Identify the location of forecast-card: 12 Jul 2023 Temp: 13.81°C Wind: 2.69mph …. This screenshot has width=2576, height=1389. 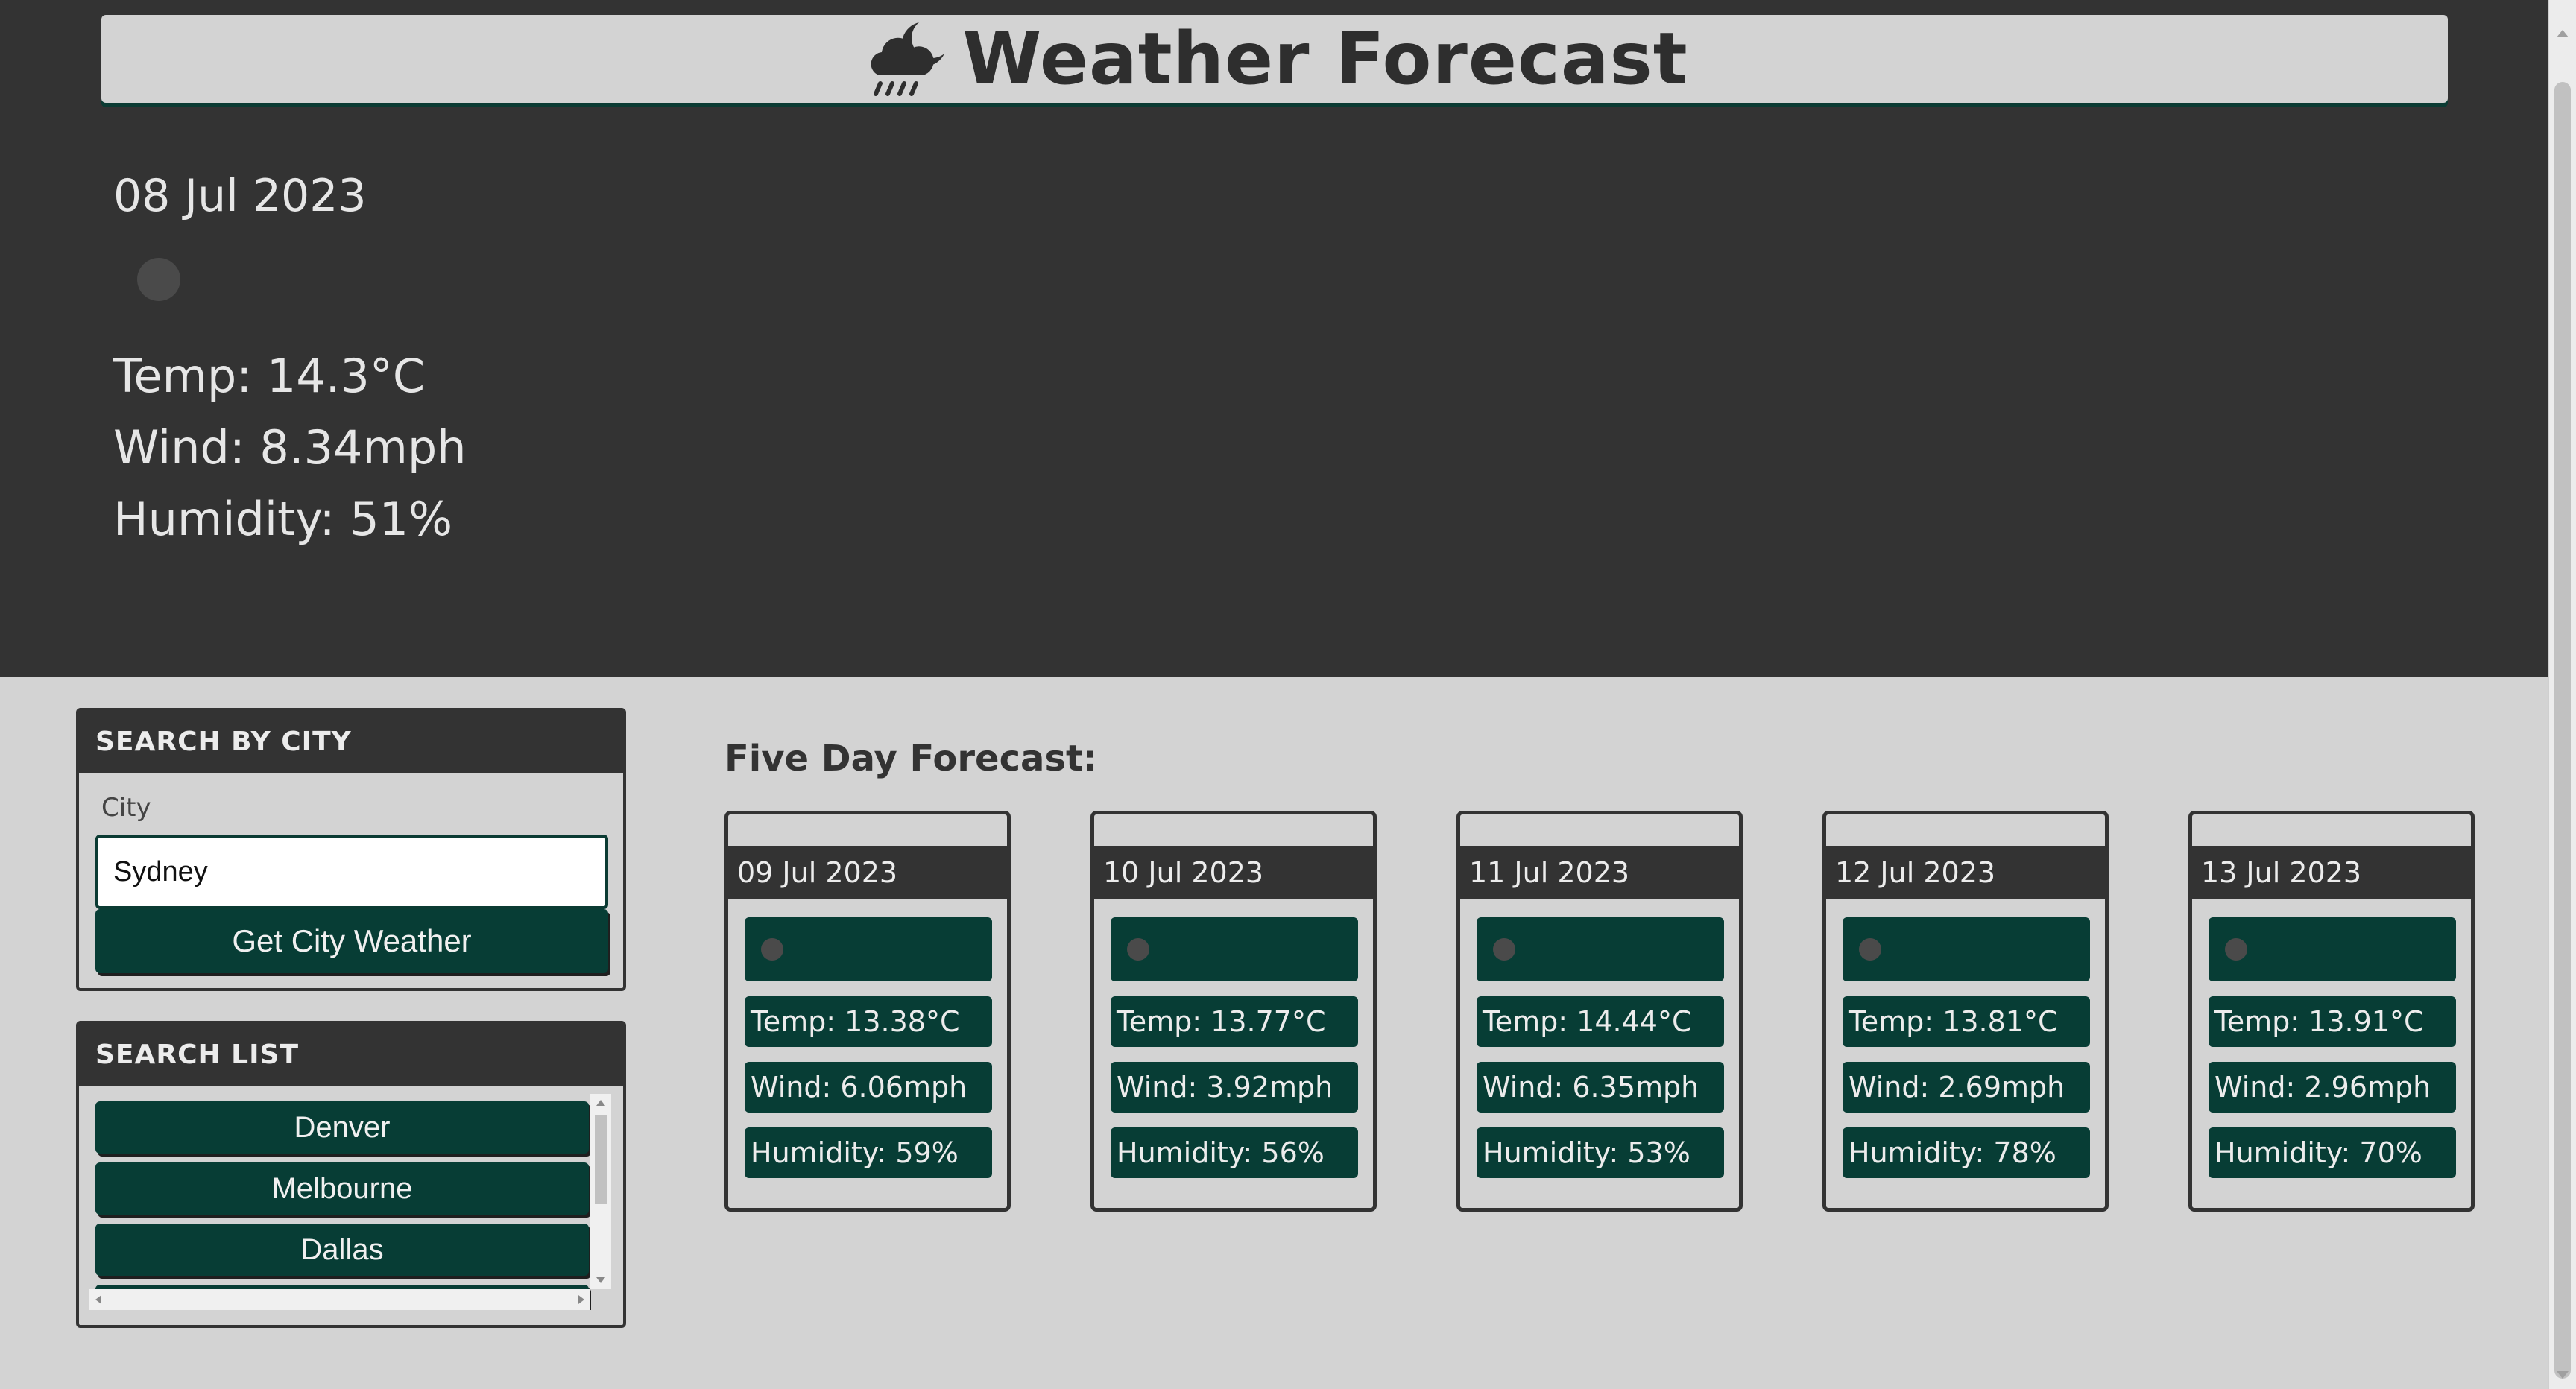
(1965, 1011).